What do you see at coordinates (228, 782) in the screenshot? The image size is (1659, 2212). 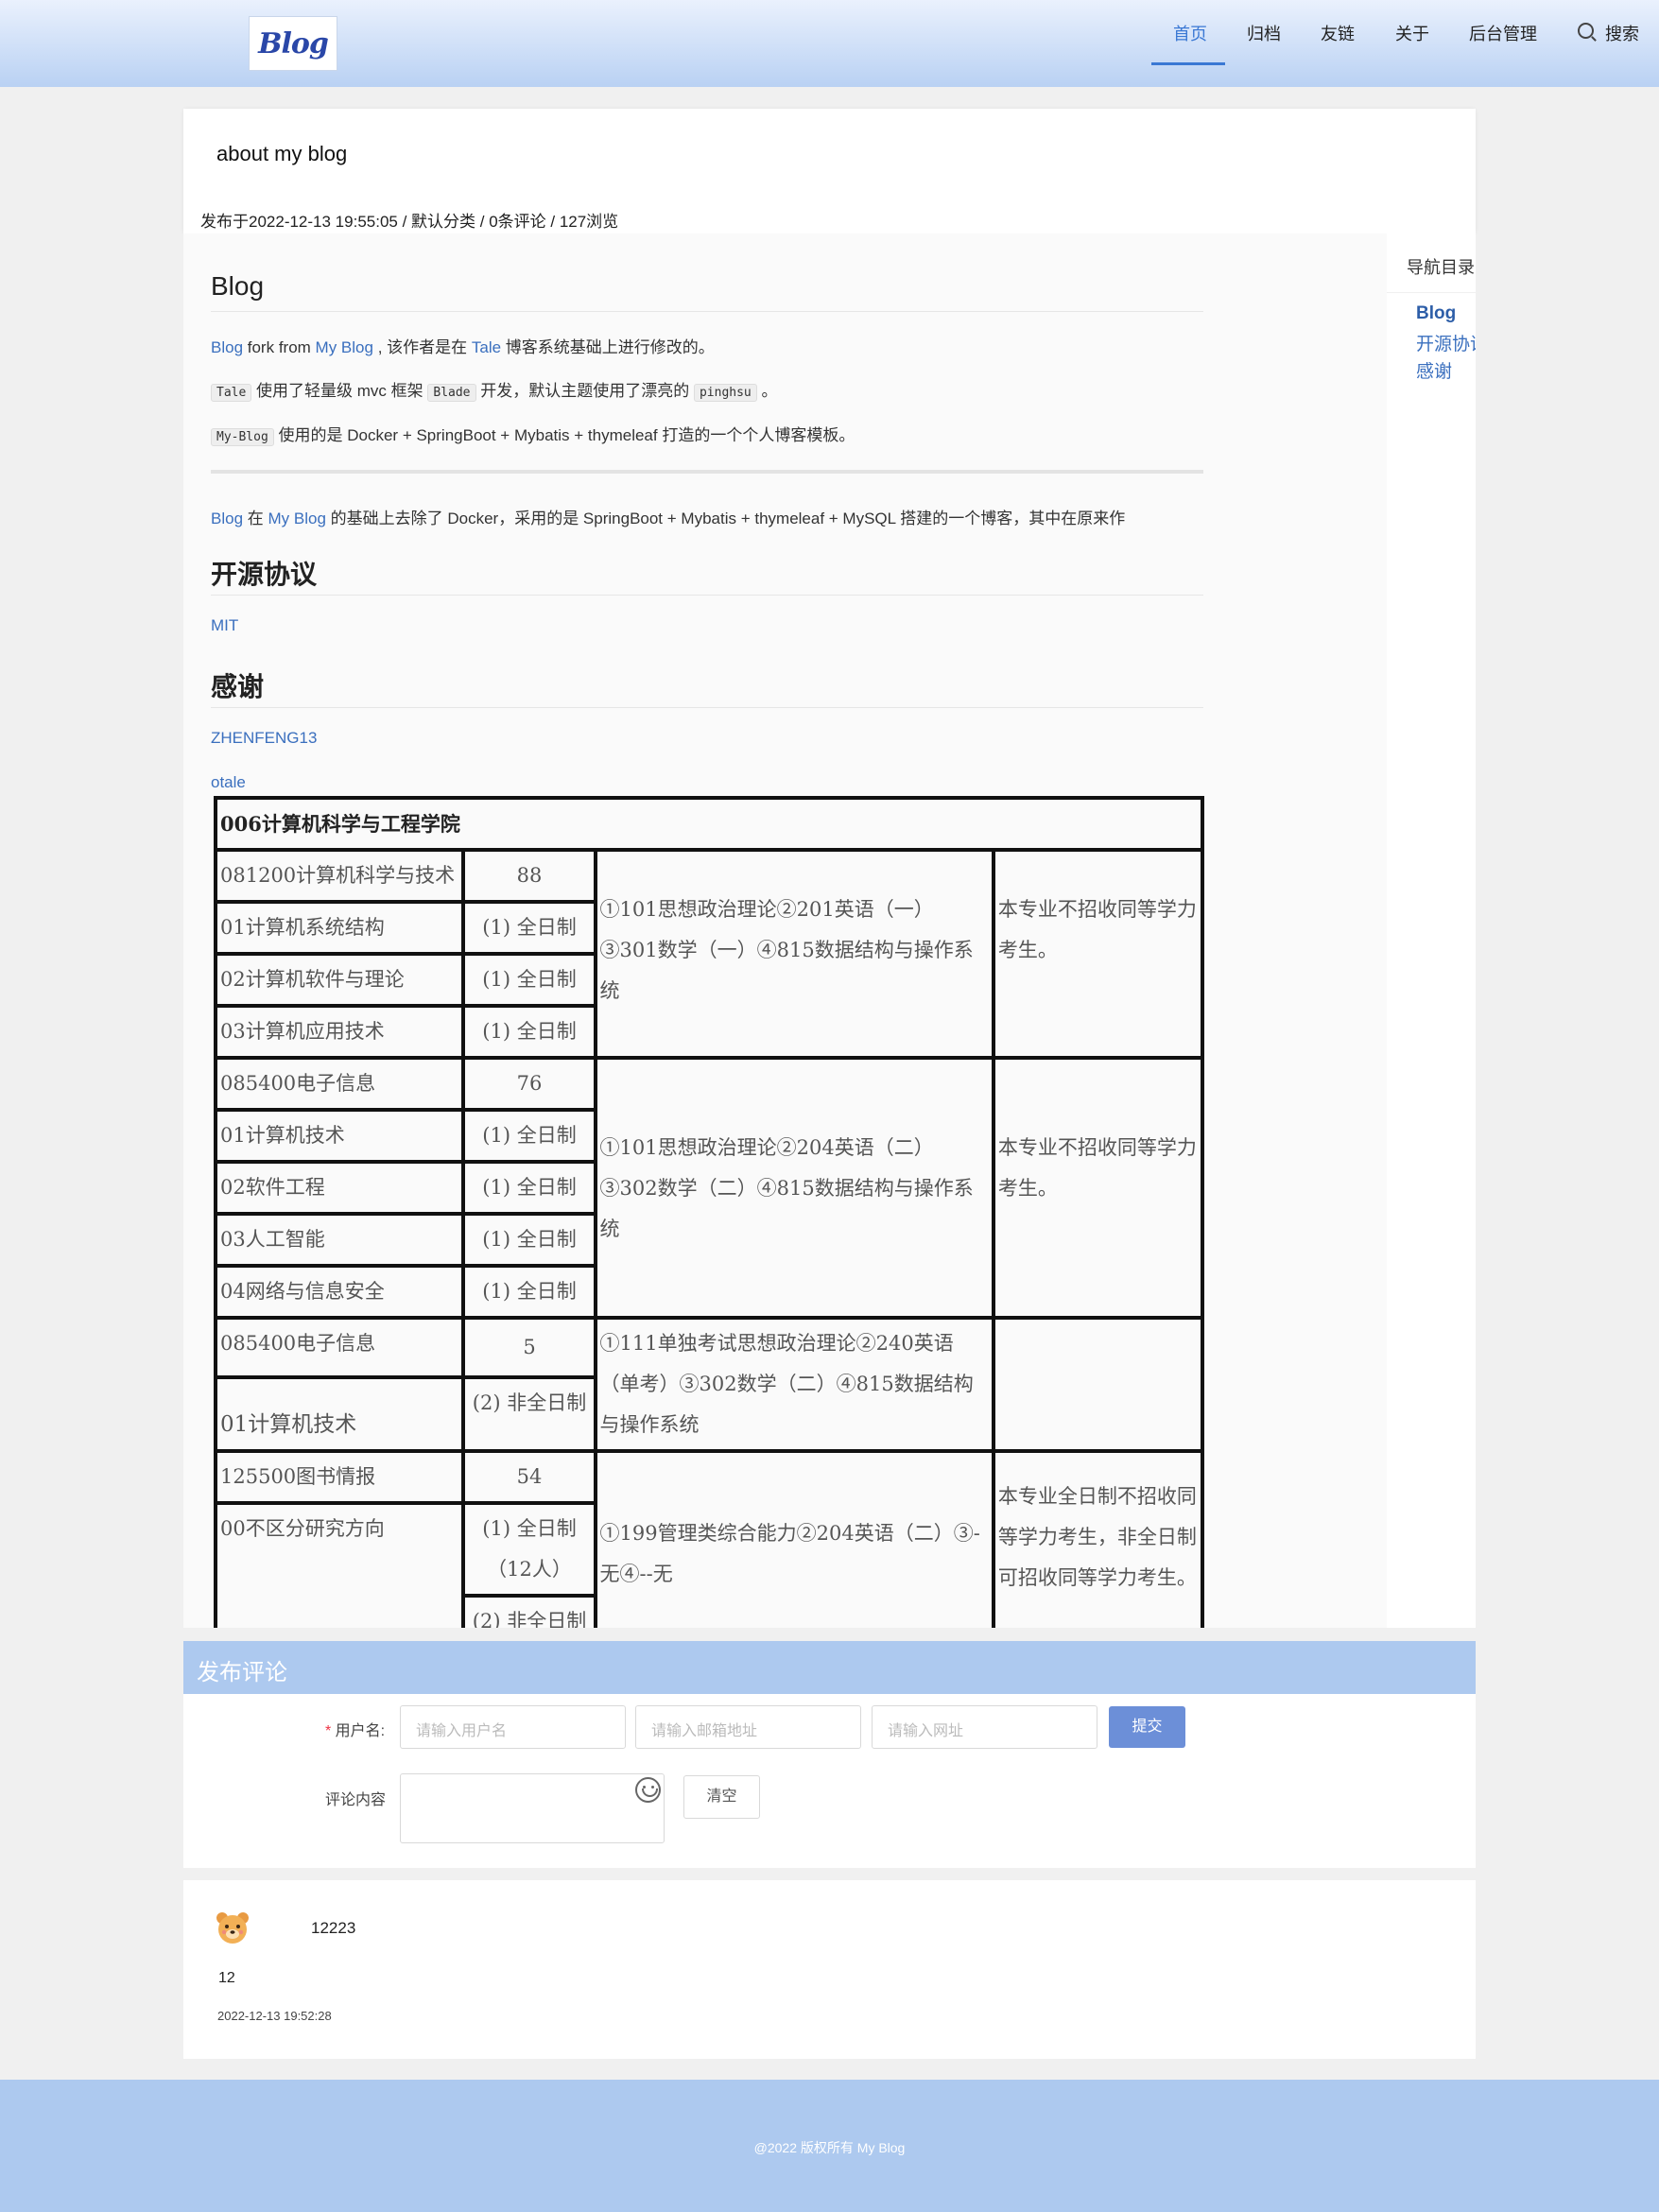 I see `thanks-link-otale: otale` at bounding box center [228, 782].